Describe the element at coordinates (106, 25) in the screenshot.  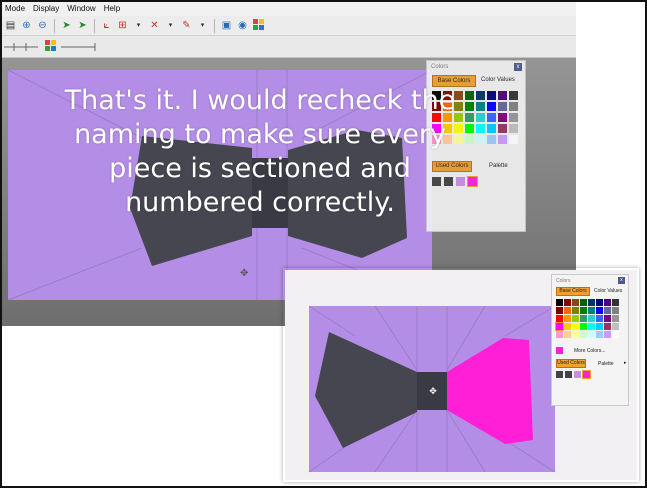
I see `measure-icon: ⟀` at that location.